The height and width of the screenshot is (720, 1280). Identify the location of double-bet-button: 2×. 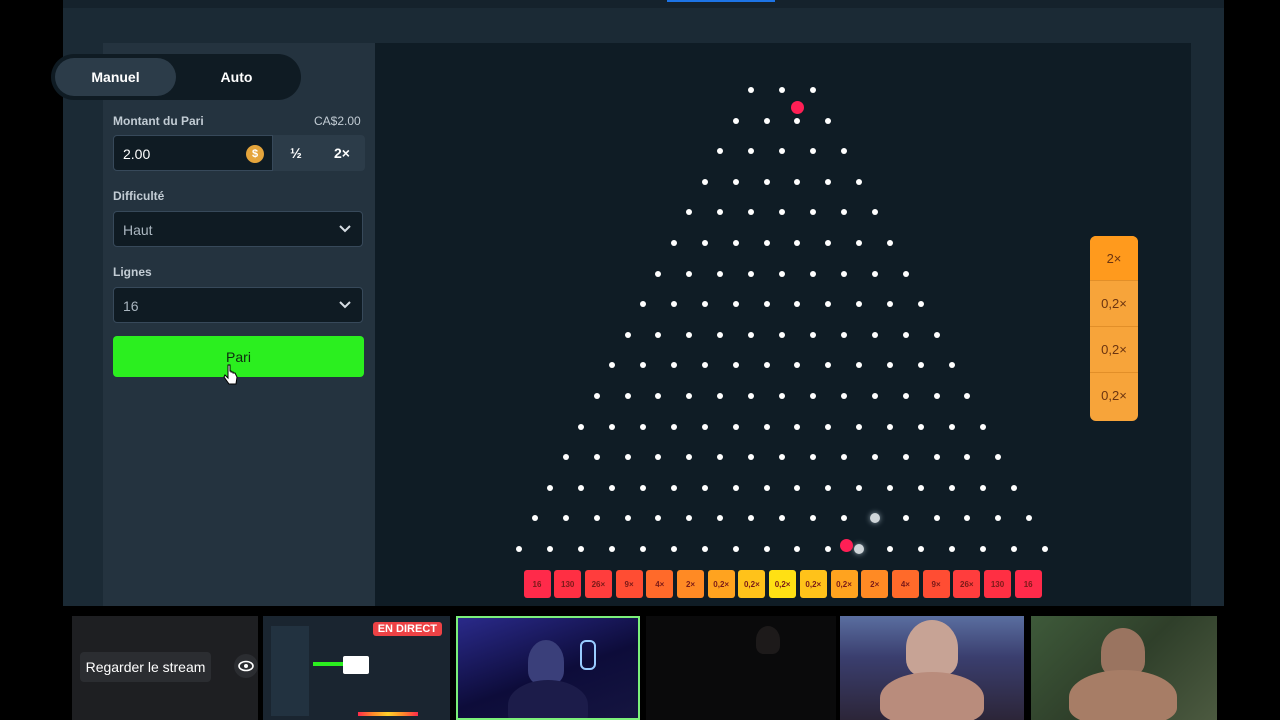
(342, 153).